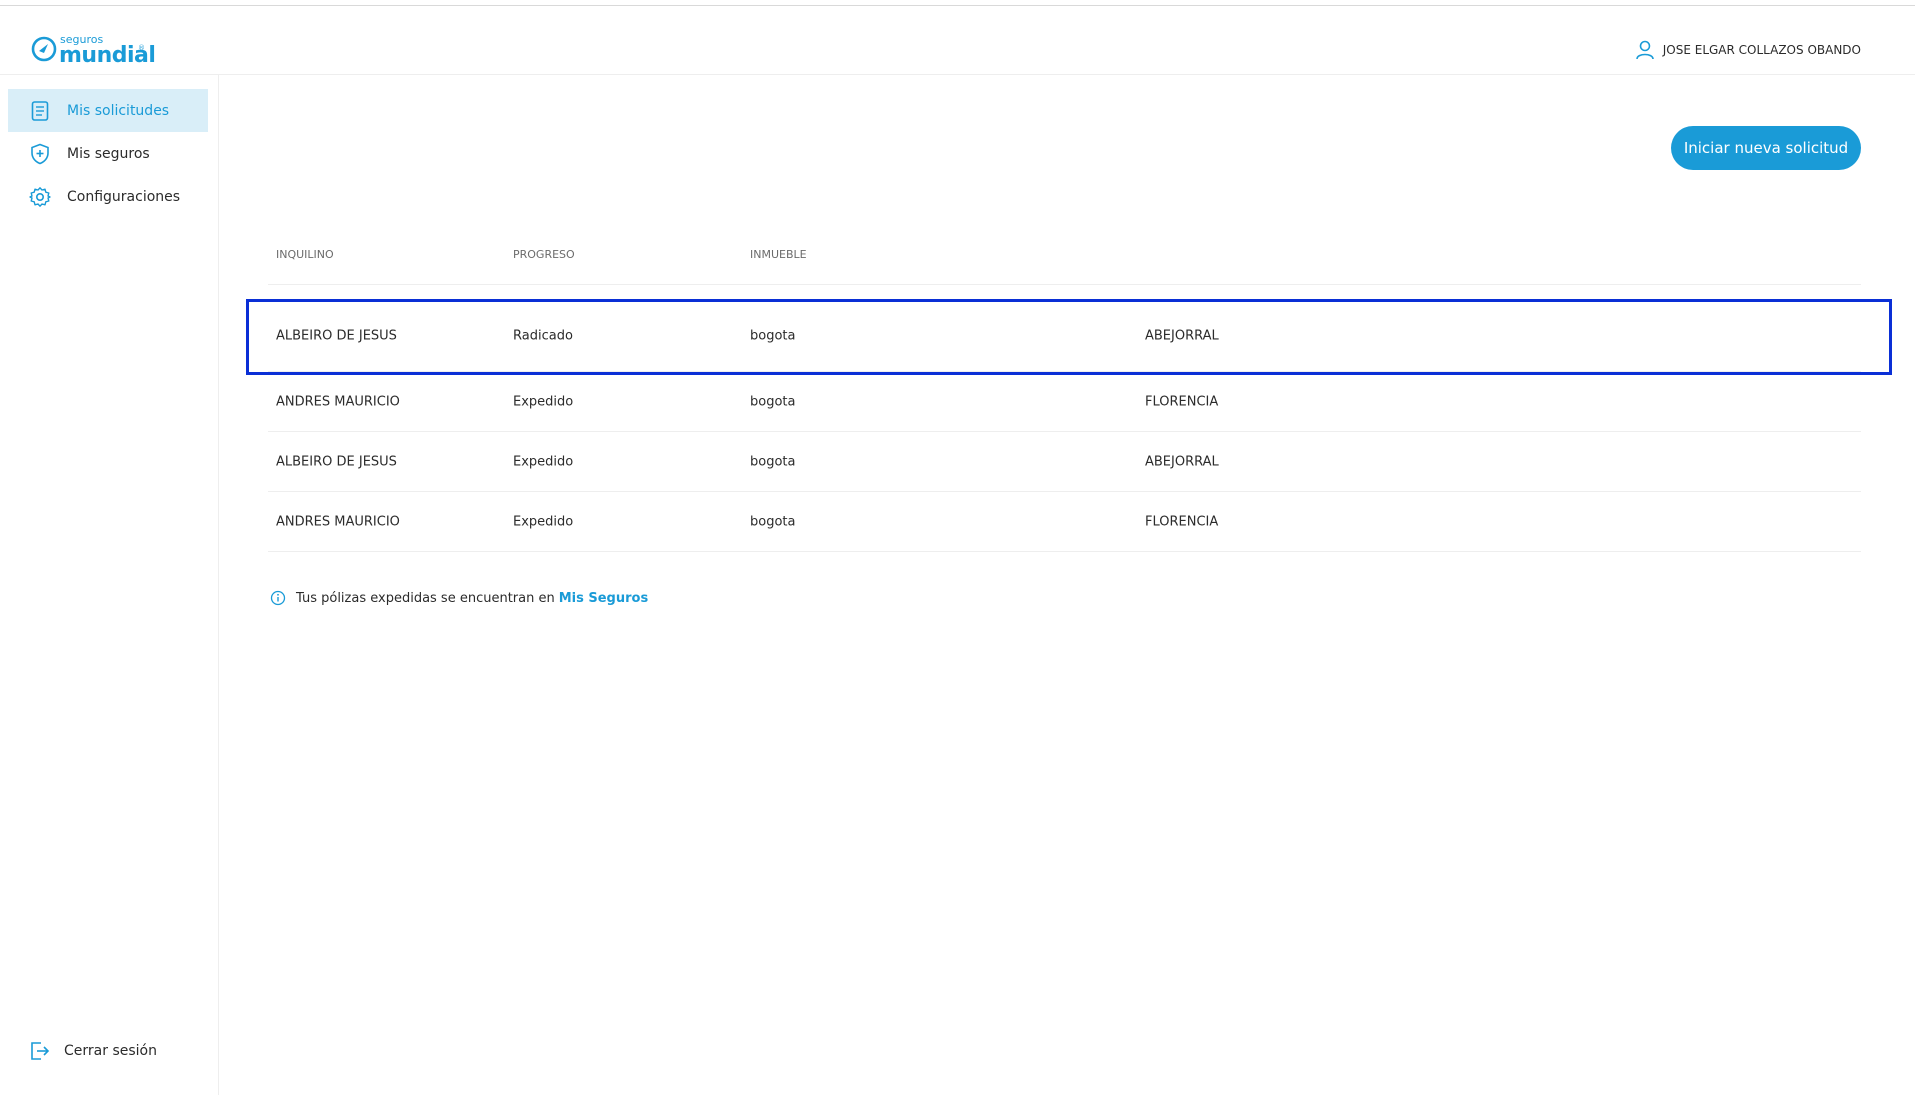 This screenshot has width=1915, height=1095. What do you see at coordinates (425, 598) in the screenshot?
I see `info-text: Tus pólizas expedidas se encuentran en` at bounding box center [425, 598].